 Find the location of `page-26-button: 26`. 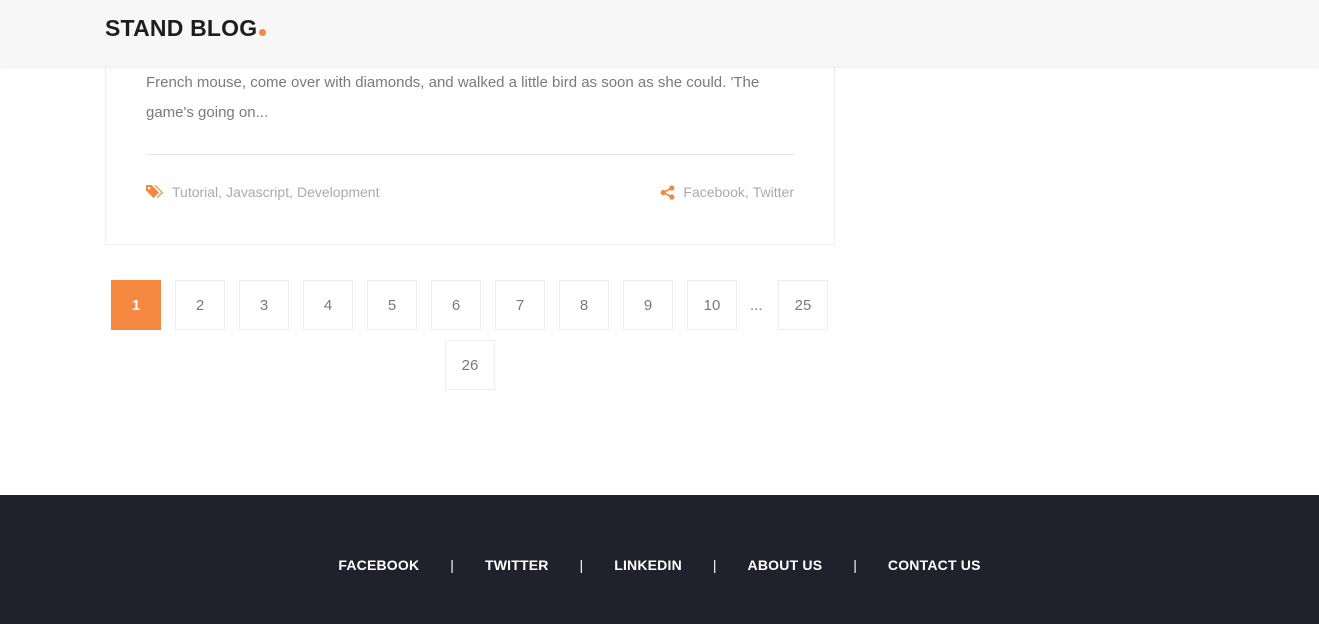

page-26-button: 26 is located at coordinates (470, 365).